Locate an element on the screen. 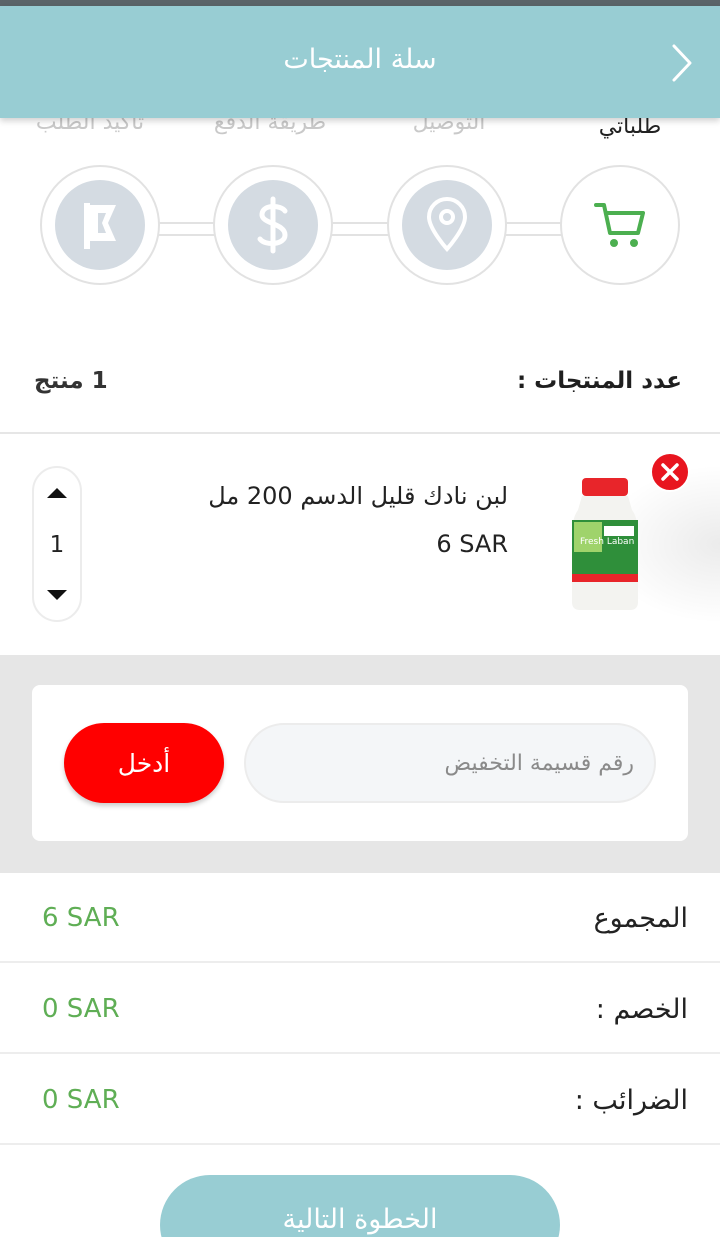 The image size is (720, 1237). product-count-label: عدد المنتجات : is located at coordinates (599, 381).